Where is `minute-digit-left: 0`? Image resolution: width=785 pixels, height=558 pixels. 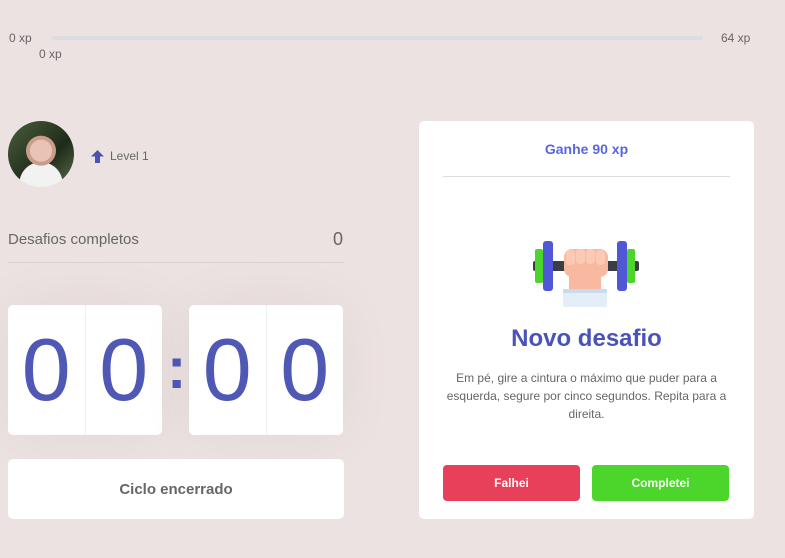
minute-digit-left: 0 is located at coordinates (46, 369).